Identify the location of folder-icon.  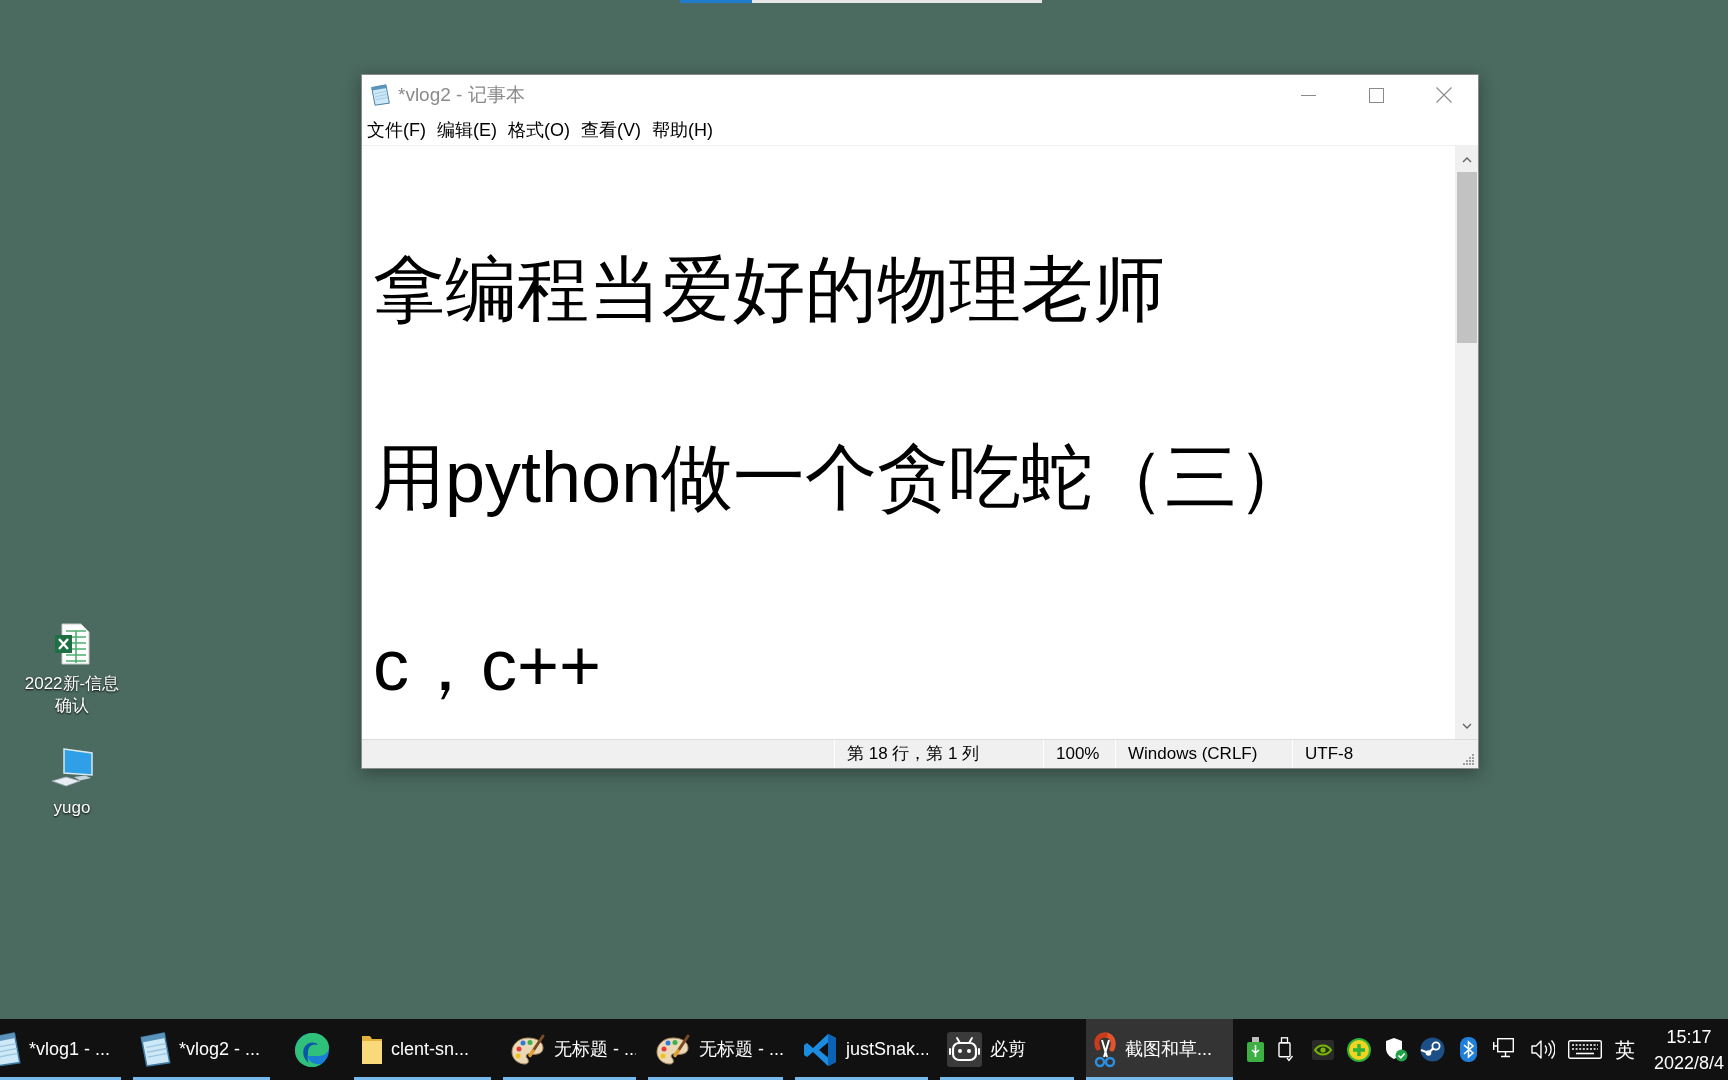
(372, 1049).